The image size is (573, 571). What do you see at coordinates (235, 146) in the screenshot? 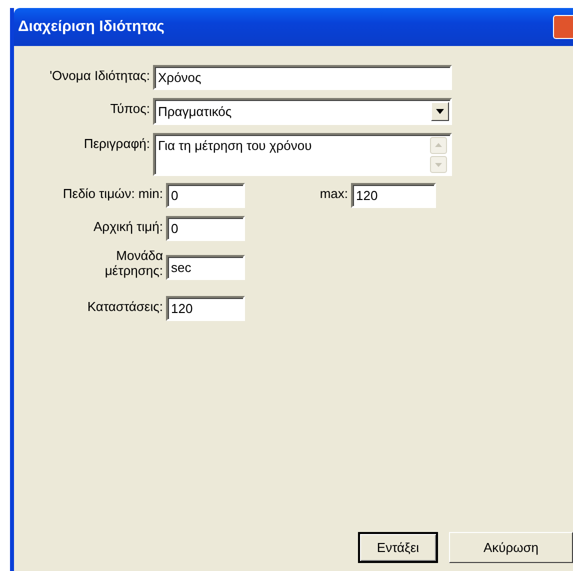
I see `textarea-value: Για τη μέτρηση του χρόνου` at bounding box center [235, 146].